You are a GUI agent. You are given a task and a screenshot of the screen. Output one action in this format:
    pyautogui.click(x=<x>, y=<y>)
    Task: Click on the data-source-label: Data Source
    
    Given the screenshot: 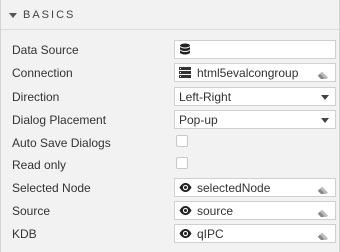 What is the action you would take?
    pyautogui.click(x=45, y=50)
    